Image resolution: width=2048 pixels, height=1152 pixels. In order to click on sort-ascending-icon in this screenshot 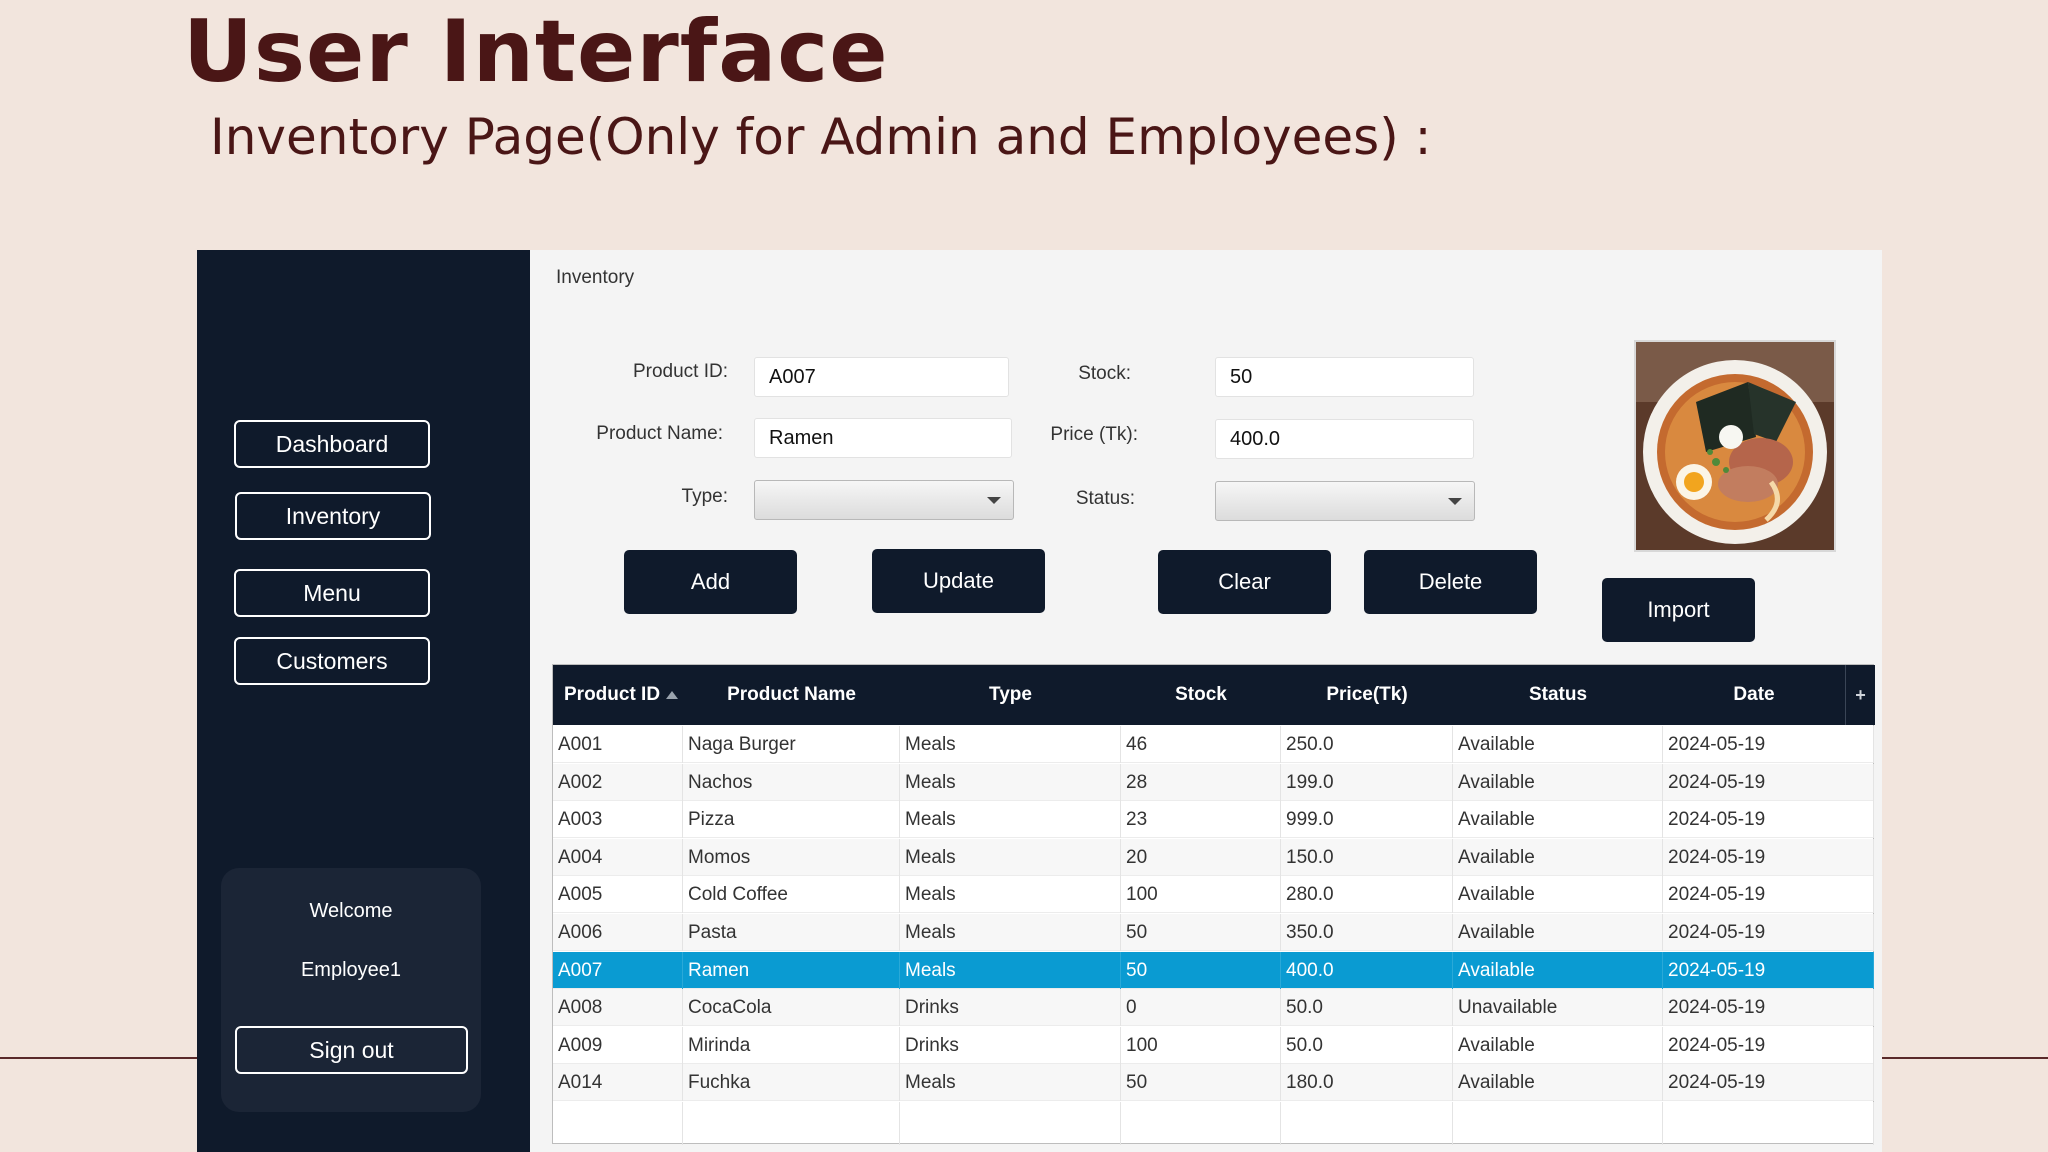, I will do `click(672, 695)`.